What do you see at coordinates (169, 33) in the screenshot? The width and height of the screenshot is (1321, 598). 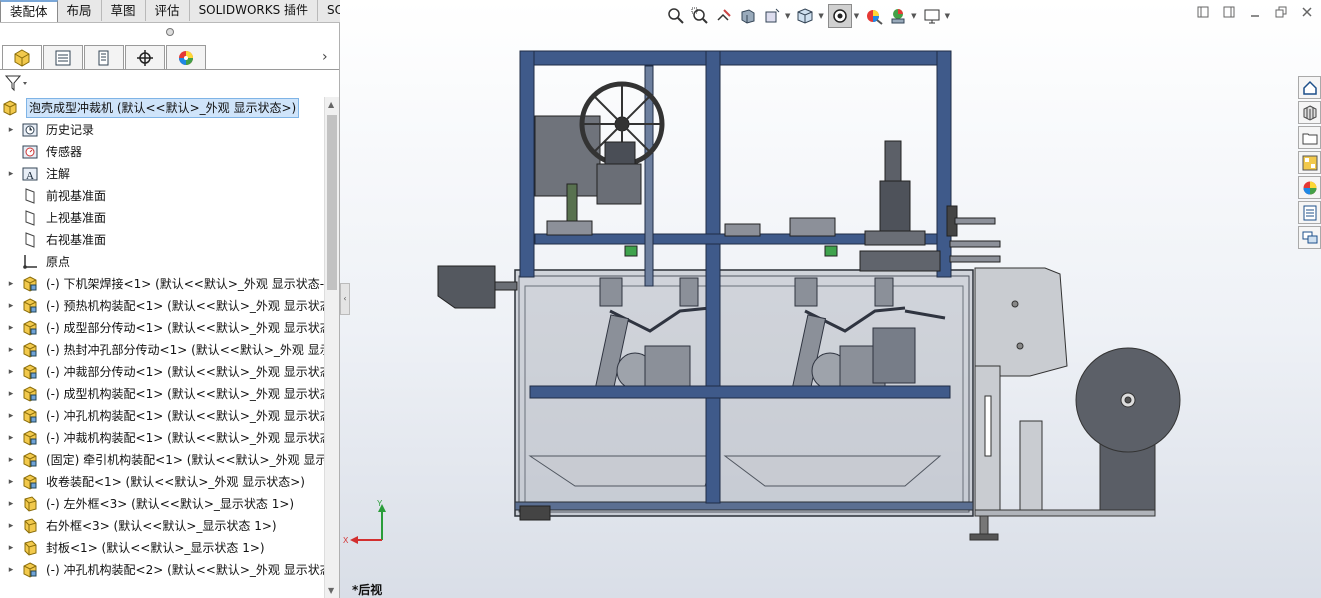 I see `panel-grip` at bounding box center [169, 33].